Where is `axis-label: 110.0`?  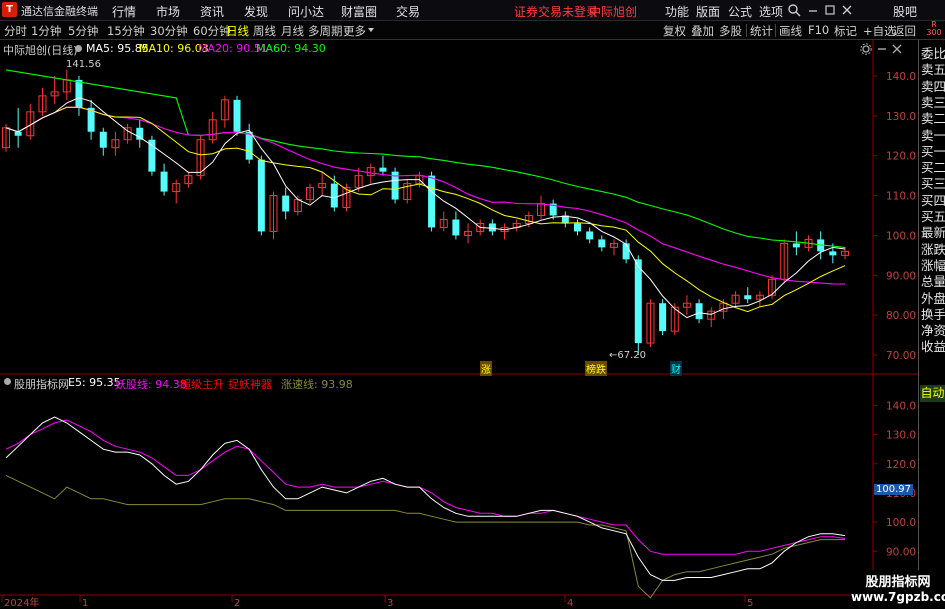
axis-label: 110.0 is located at coordinates (901, 197).